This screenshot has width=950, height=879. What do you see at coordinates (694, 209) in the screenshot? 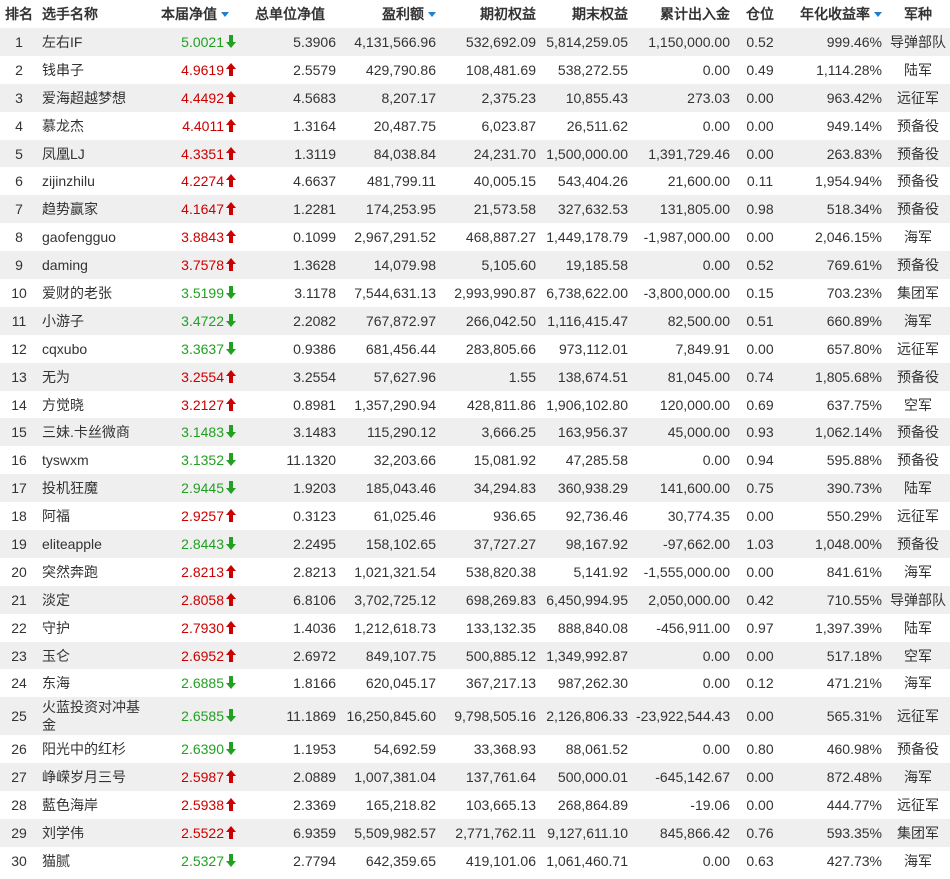
I see `net-flow-cell: 131,805.00` at bounding box center [694, 209].